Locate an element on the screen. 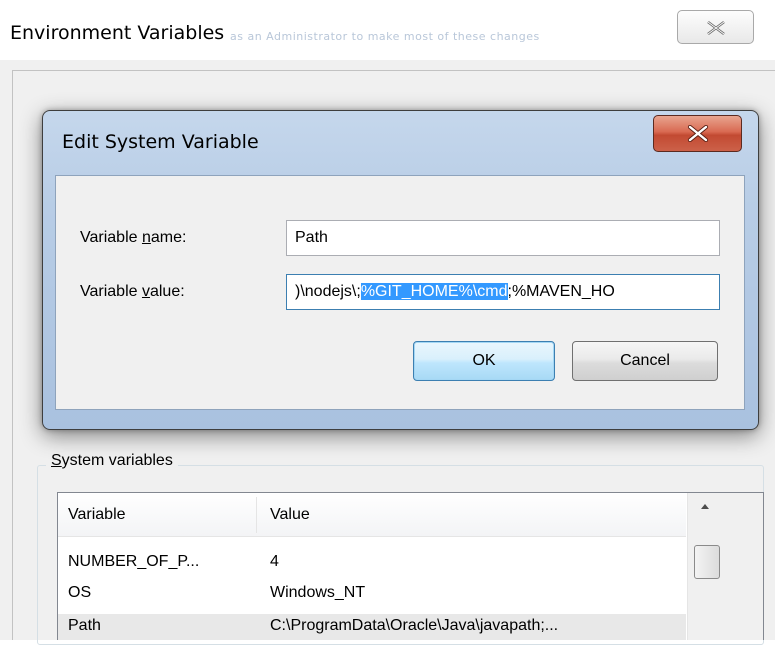 The image size is (775, 645). cancel-button: Cancel is located at coordinates (645, 361).